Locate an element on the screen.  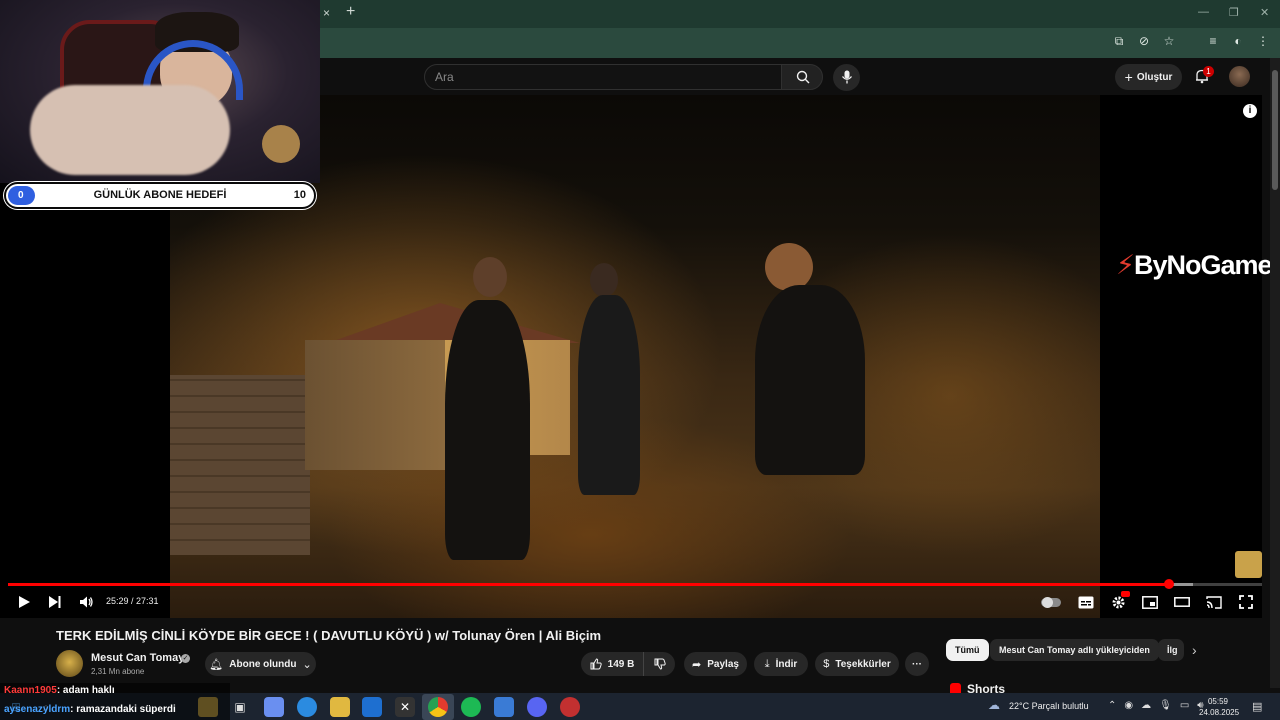
steam-icon is located at coordinates (504, 707).